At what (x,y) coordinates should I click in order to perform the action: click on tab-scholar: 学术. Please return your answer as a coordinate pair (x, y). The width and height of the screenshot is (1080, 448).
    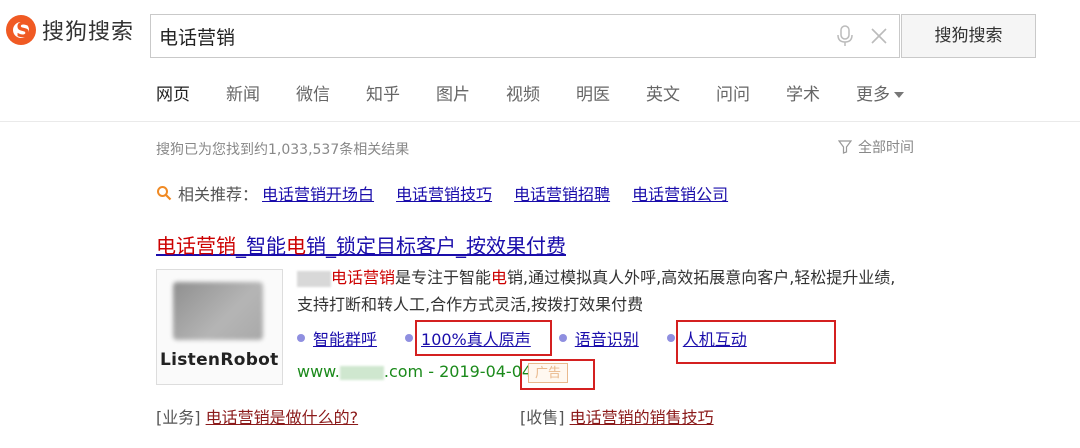
    Looking at the image, I should click on (803, 95).